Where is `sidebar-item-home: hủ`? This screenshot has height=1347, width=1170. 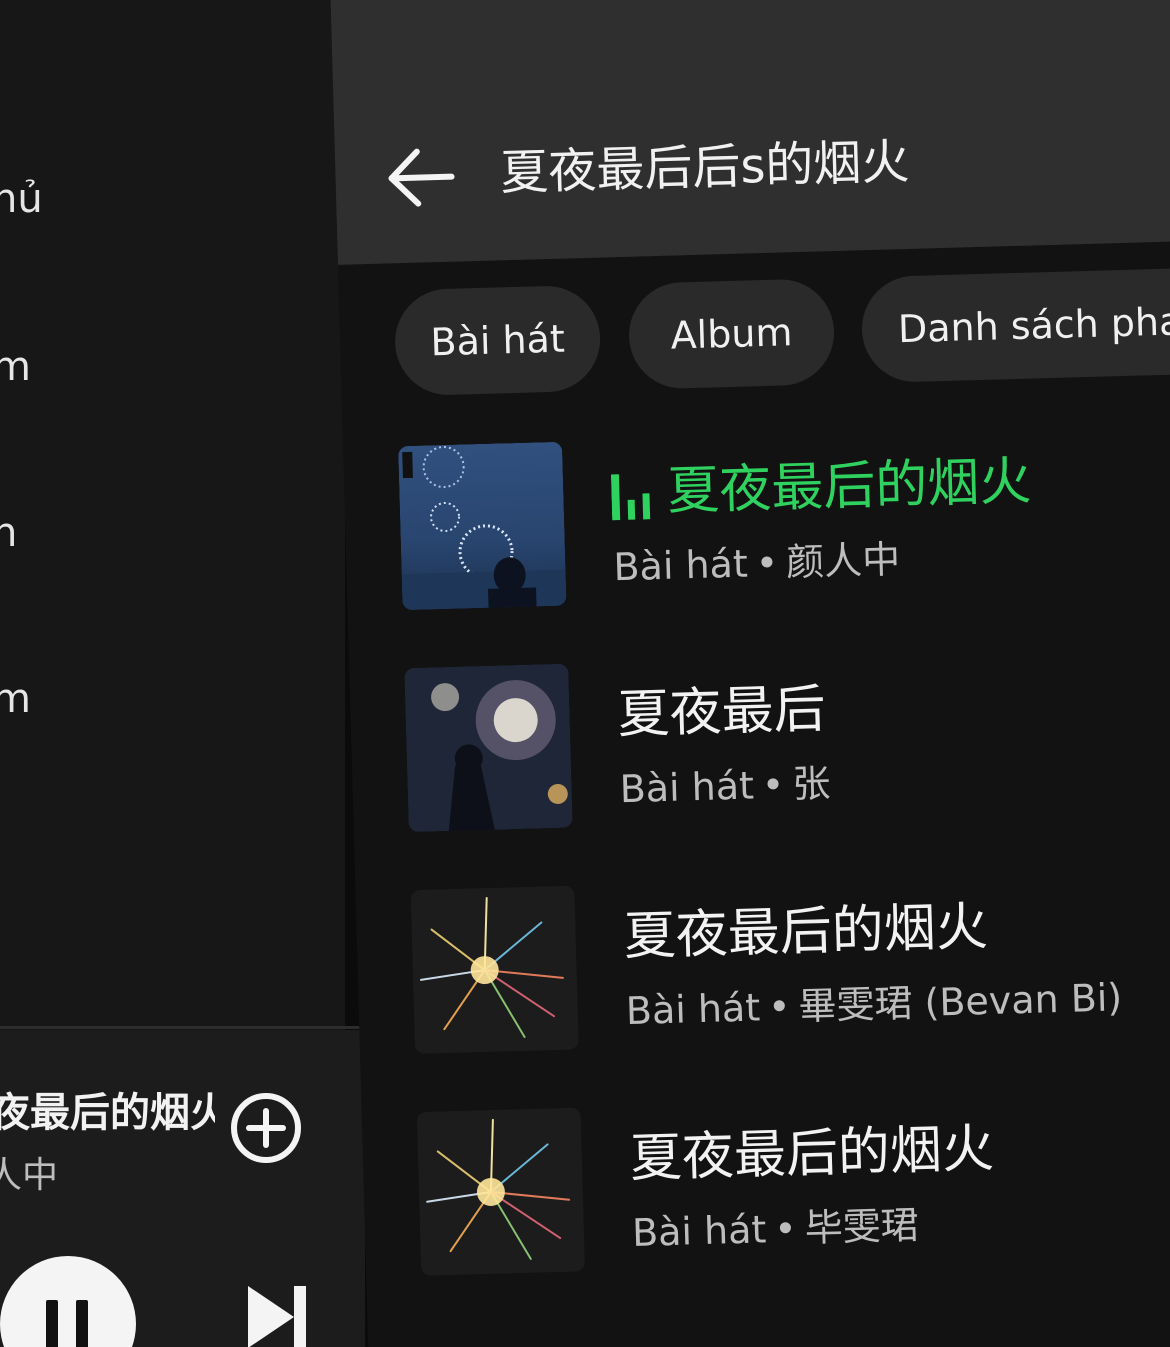
sidebar-item-home: hủ is located at coordinates (21, 199).